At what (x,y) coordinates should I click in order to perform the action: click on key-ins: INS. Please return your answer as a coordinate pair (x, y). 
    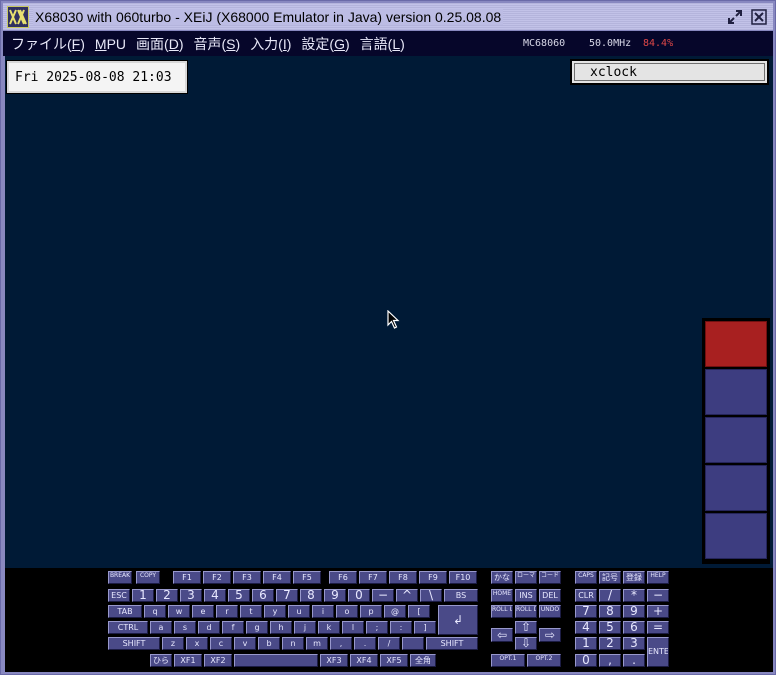
    Looking at the image, I should click on (526, 595).